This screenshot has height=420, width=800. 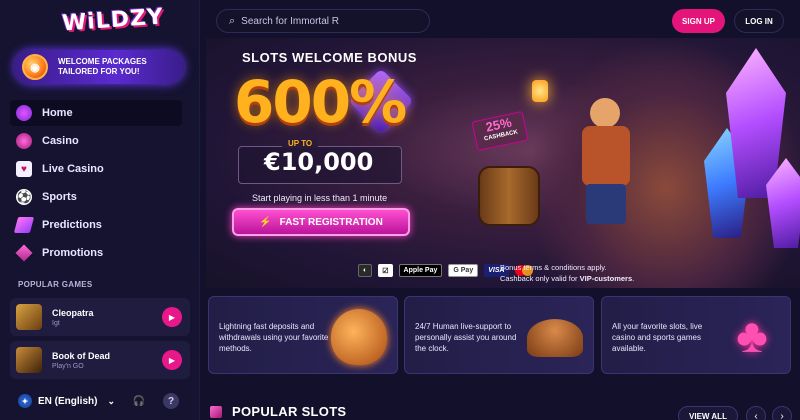 What do you see at coordinates (365, 270) in the screenshot?
I see `payment-logo-icon: ◐` at bounding box center [365, 270].